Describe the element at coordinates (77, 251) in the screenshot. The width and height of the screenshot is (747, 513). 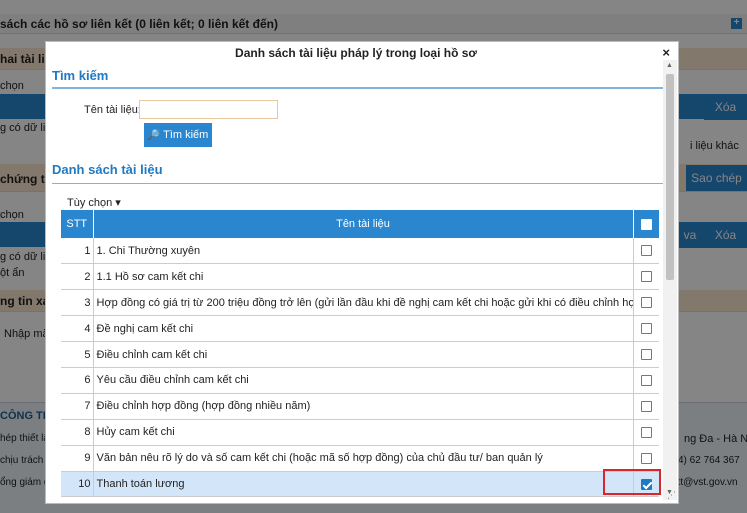
I see `row-stt: 1` at that location.